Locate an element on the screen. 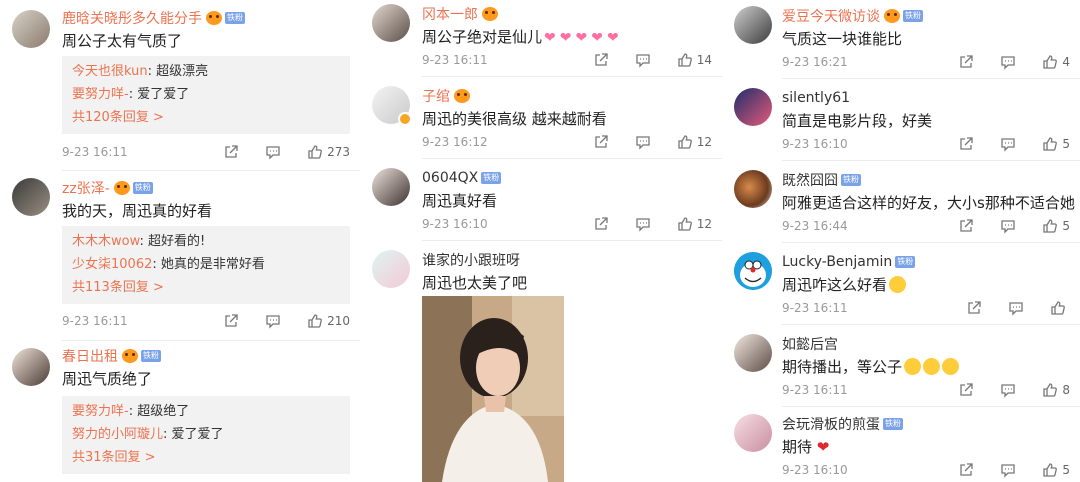 Image resolution: width=1080 pixels, height=482 pixels. username: 冈本一郎 is located at coordinates (450, 14).